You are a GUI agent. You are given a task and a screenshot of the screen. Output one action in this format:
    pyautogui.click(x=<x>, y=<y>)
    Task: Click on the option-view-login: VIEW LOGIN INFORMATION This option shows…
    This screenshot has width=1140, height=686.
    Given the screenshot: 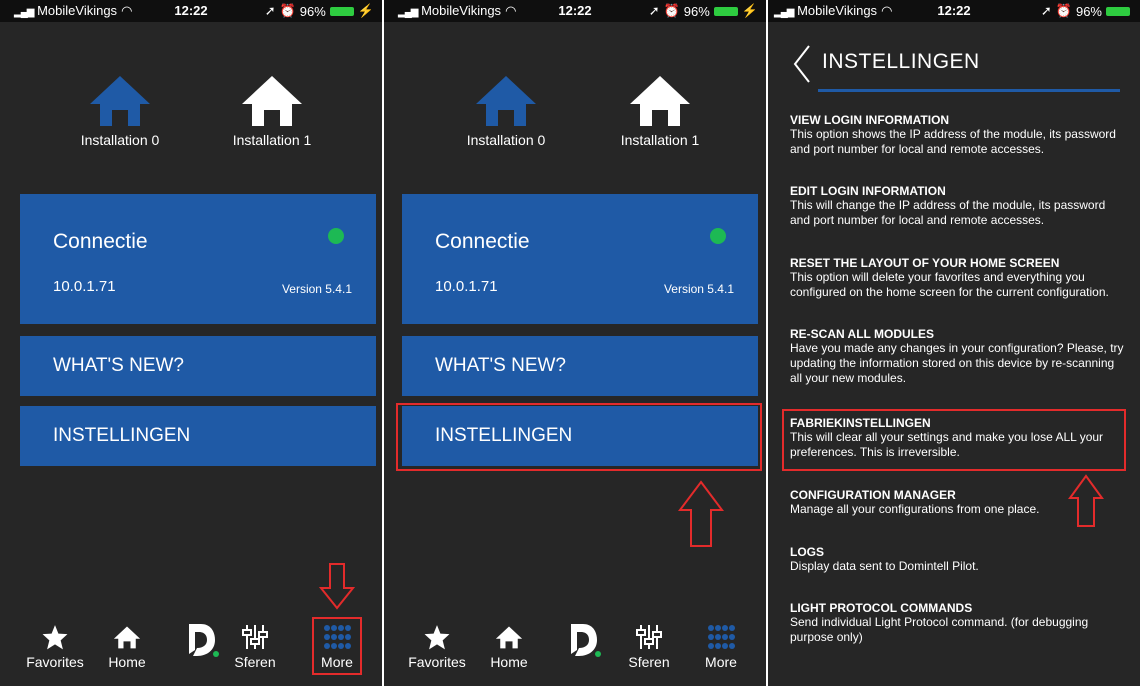 What is the action you would take?
    pyautogui.click(x=959, y=135)
    